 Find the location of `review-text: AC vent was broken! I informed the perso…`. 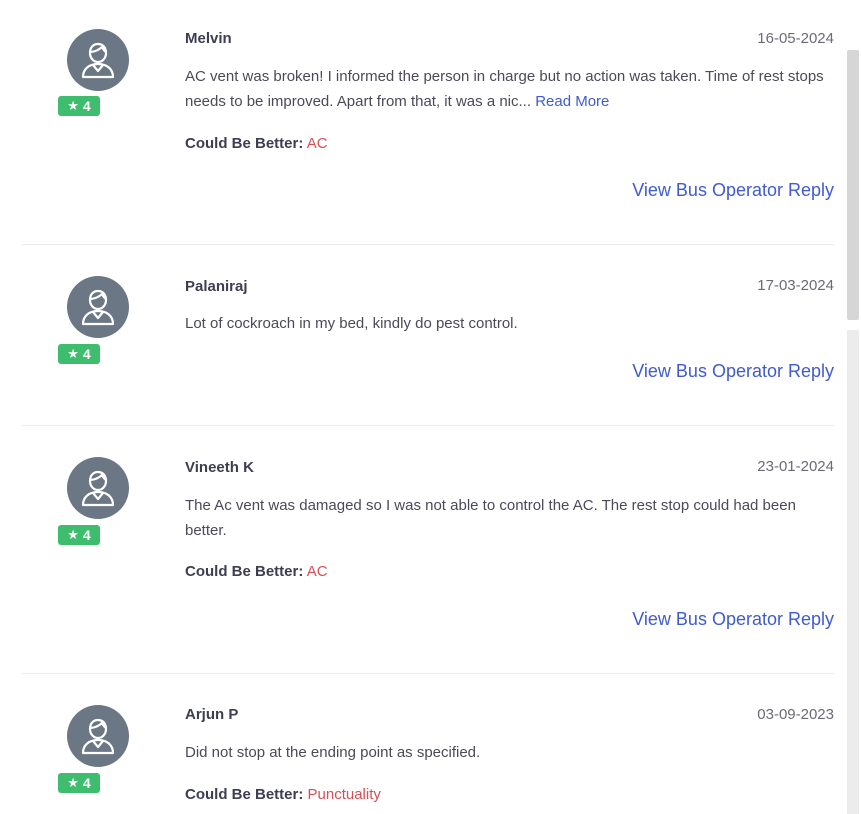

review-text: AC vent was broken! I informed the perso… is located at coordinates (510, 89).